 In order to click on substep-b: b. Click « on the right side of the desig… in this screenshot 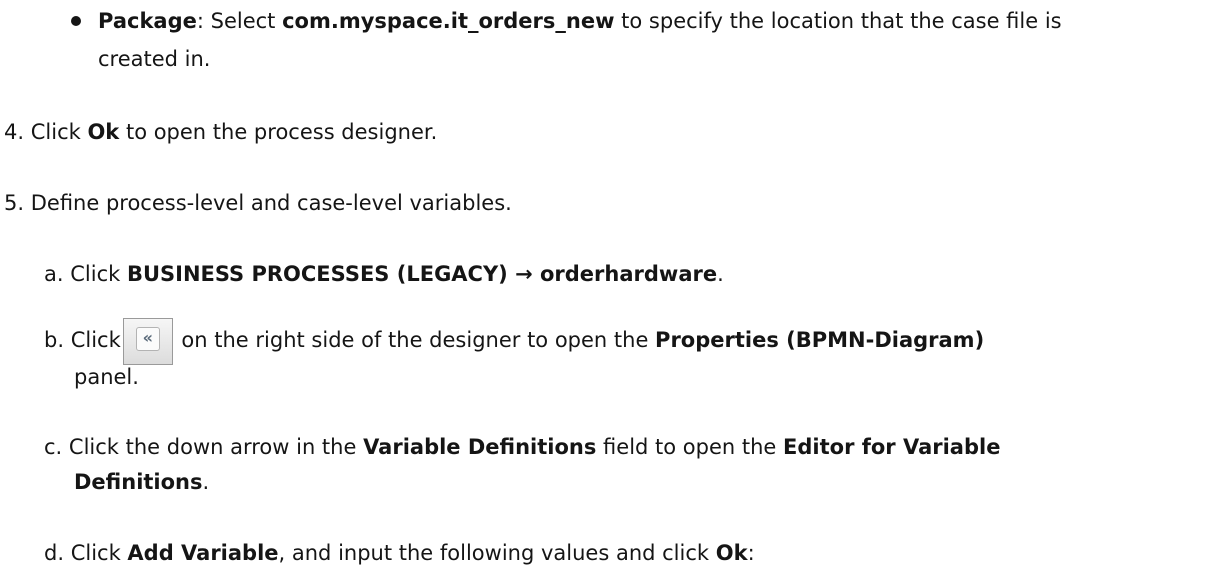, I will do `click(514, 341)`.